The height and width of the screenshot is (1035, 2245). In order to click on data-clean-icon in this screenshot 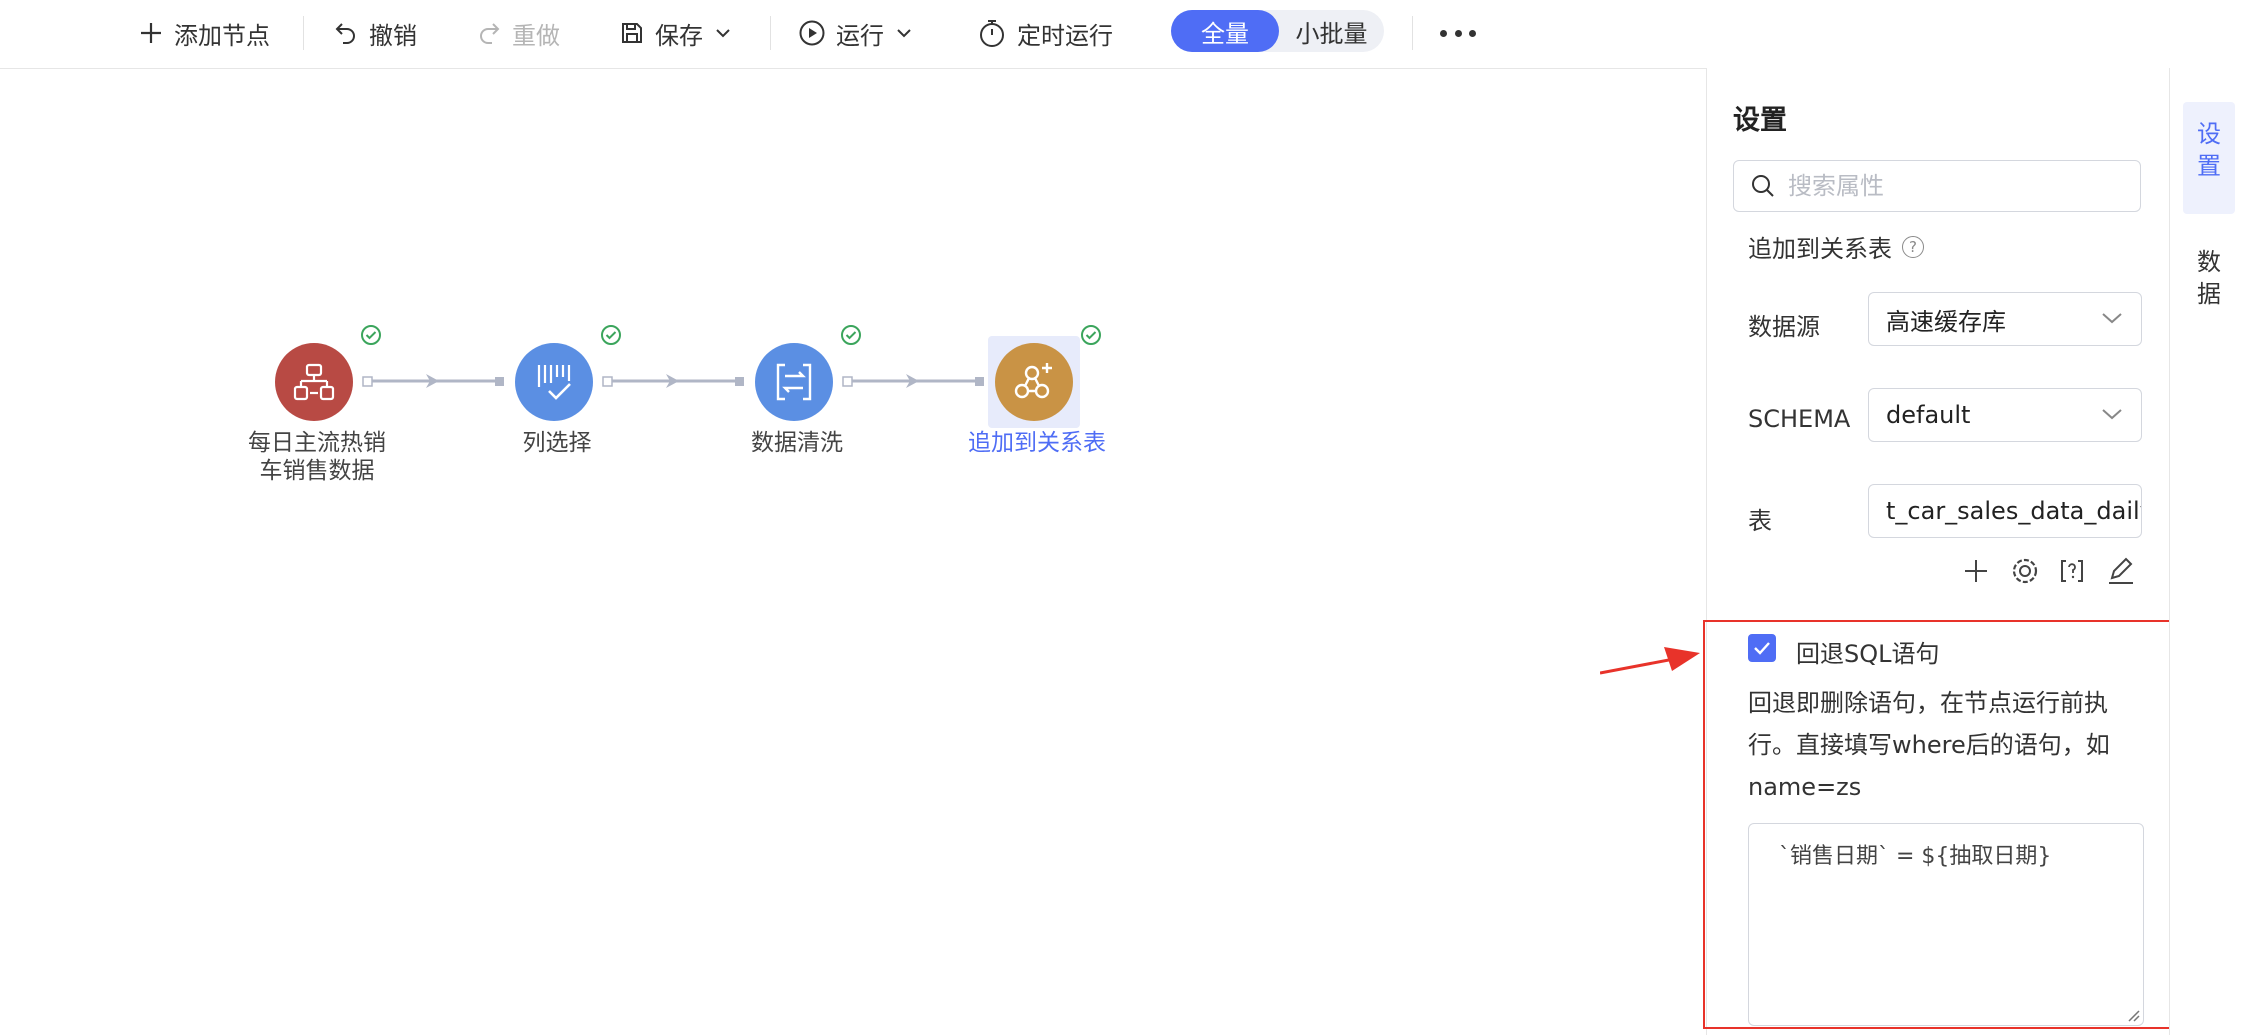, I will do `click(794, 382)`.